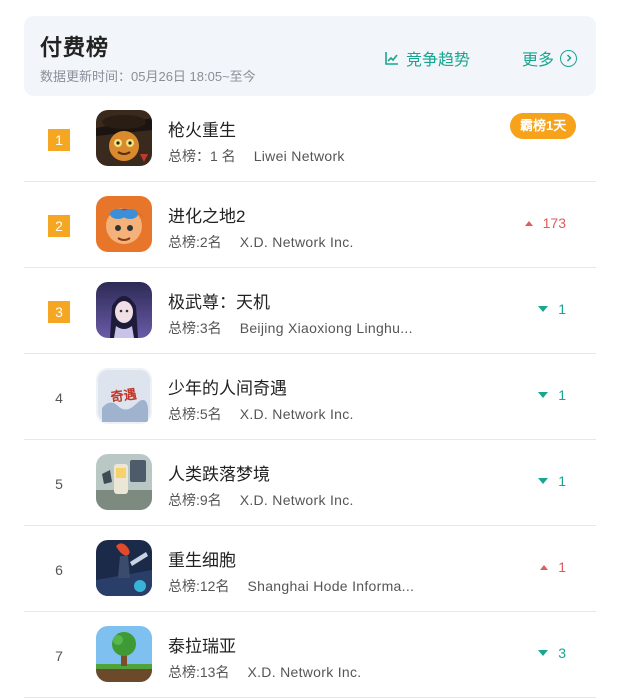 The width and height of the screenshot is (640, 700). I want to click on page-title: 付费榜, so click(75, 47).